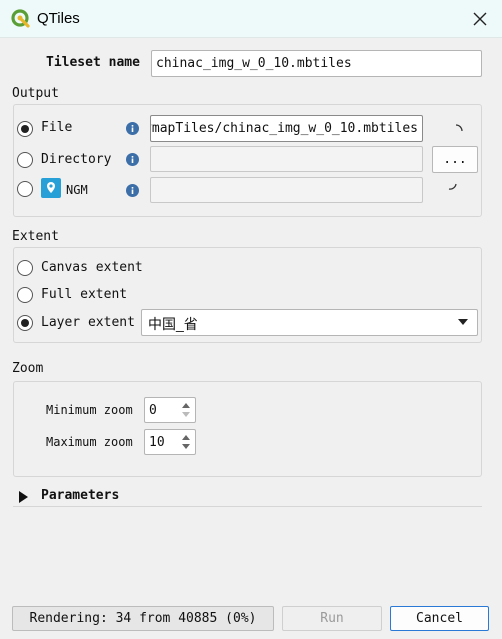 This screenshot has width=502, height=639. I want to click on ngm-radio, so click(25, 189).